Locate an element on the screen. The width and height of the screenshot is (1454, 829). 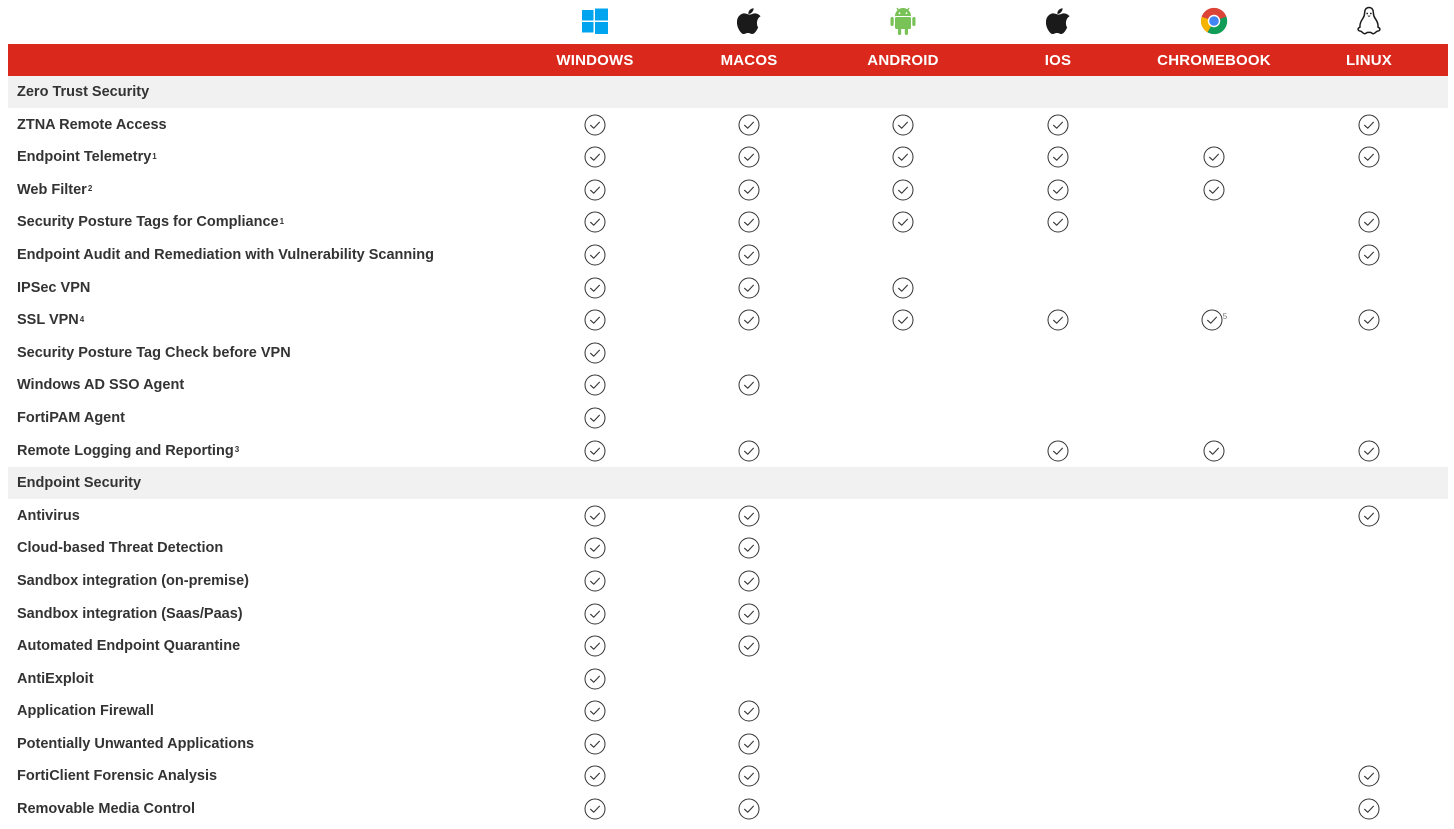
feature-label: Security Posture Tag Check before VPN is located at coordinates (154, 353).